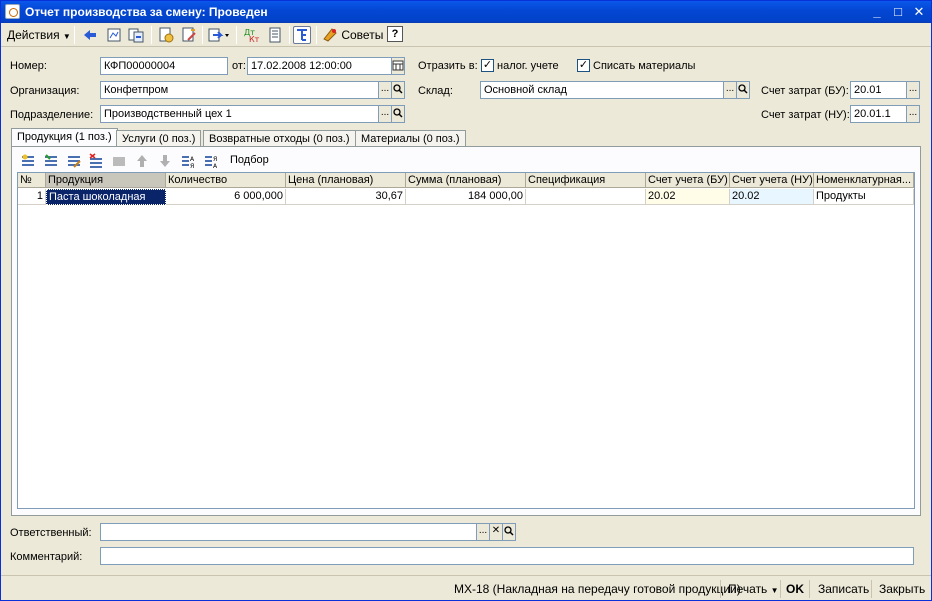  I want to click on cell-planned-sum: 184 000,00, so click(466, 197).